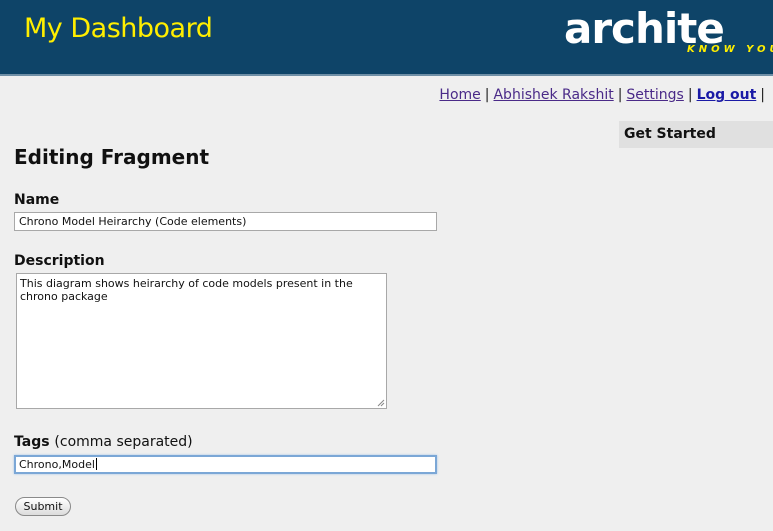 The image size is (773, 531). Describe the element at coordinates (37, 200) in the screenshot. I see `name-label: Name` at that location.